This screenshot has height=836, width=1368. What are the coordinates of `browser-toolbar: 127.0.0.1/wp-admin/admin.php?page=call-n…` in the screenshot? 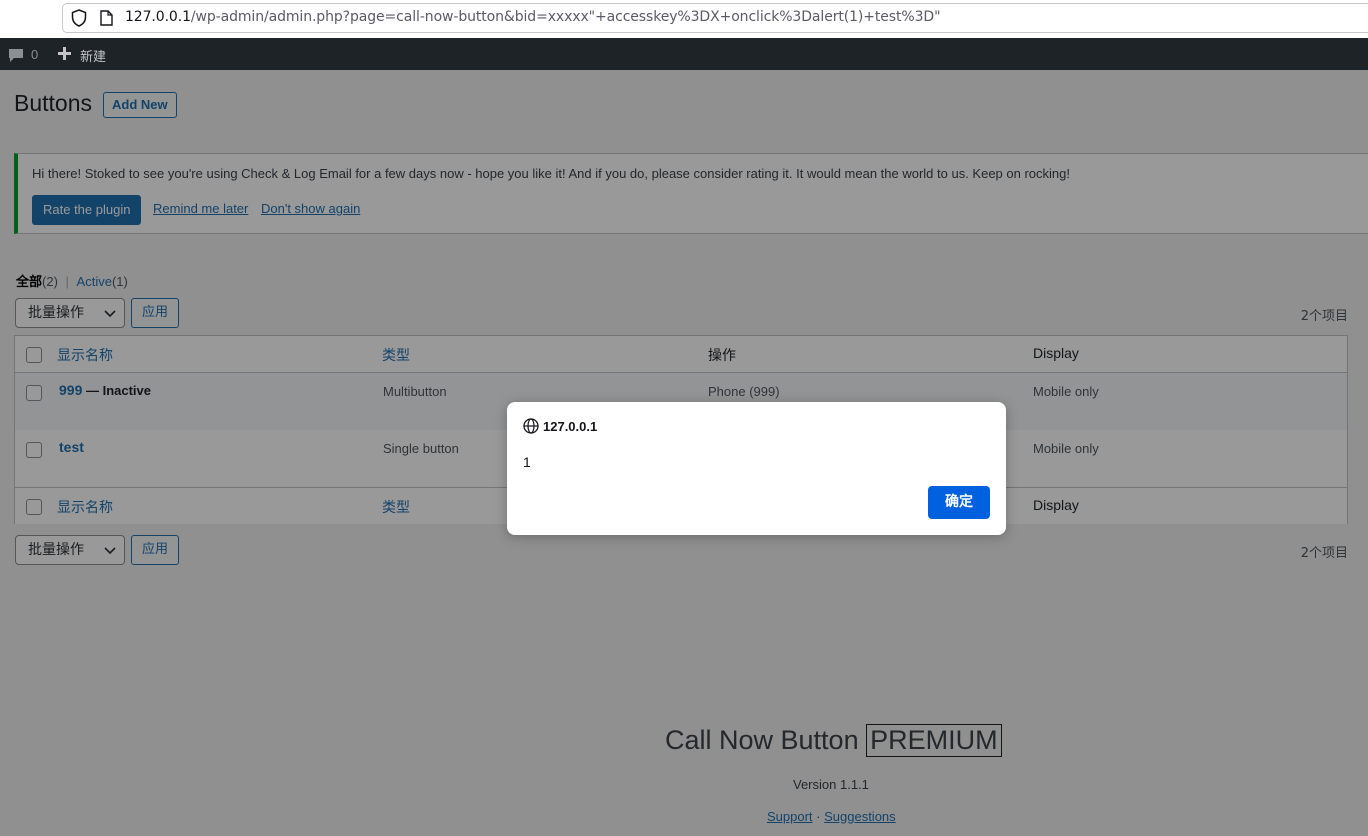 It's located at (684, 19).